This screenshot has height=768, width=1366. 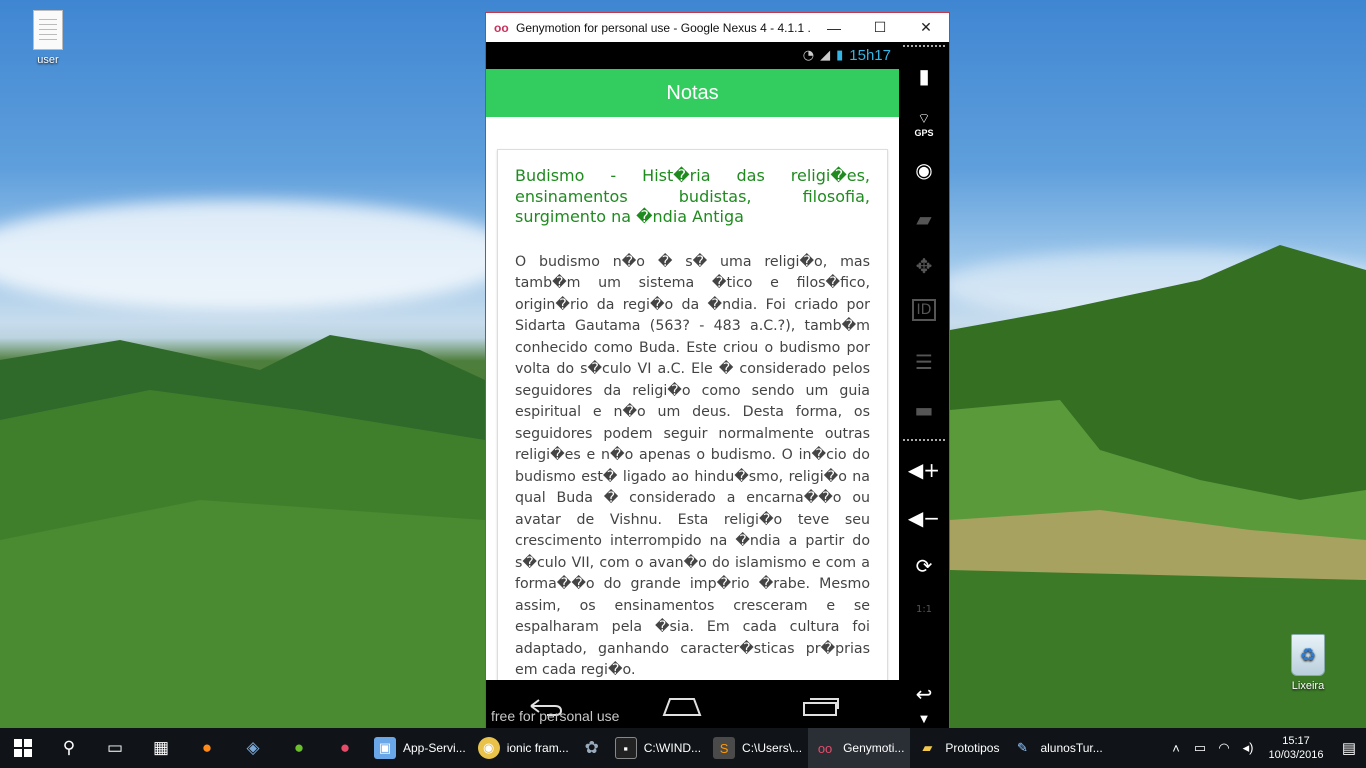 I want to click on webcam-tool-icon: ◉, so click(x=924, y=170).